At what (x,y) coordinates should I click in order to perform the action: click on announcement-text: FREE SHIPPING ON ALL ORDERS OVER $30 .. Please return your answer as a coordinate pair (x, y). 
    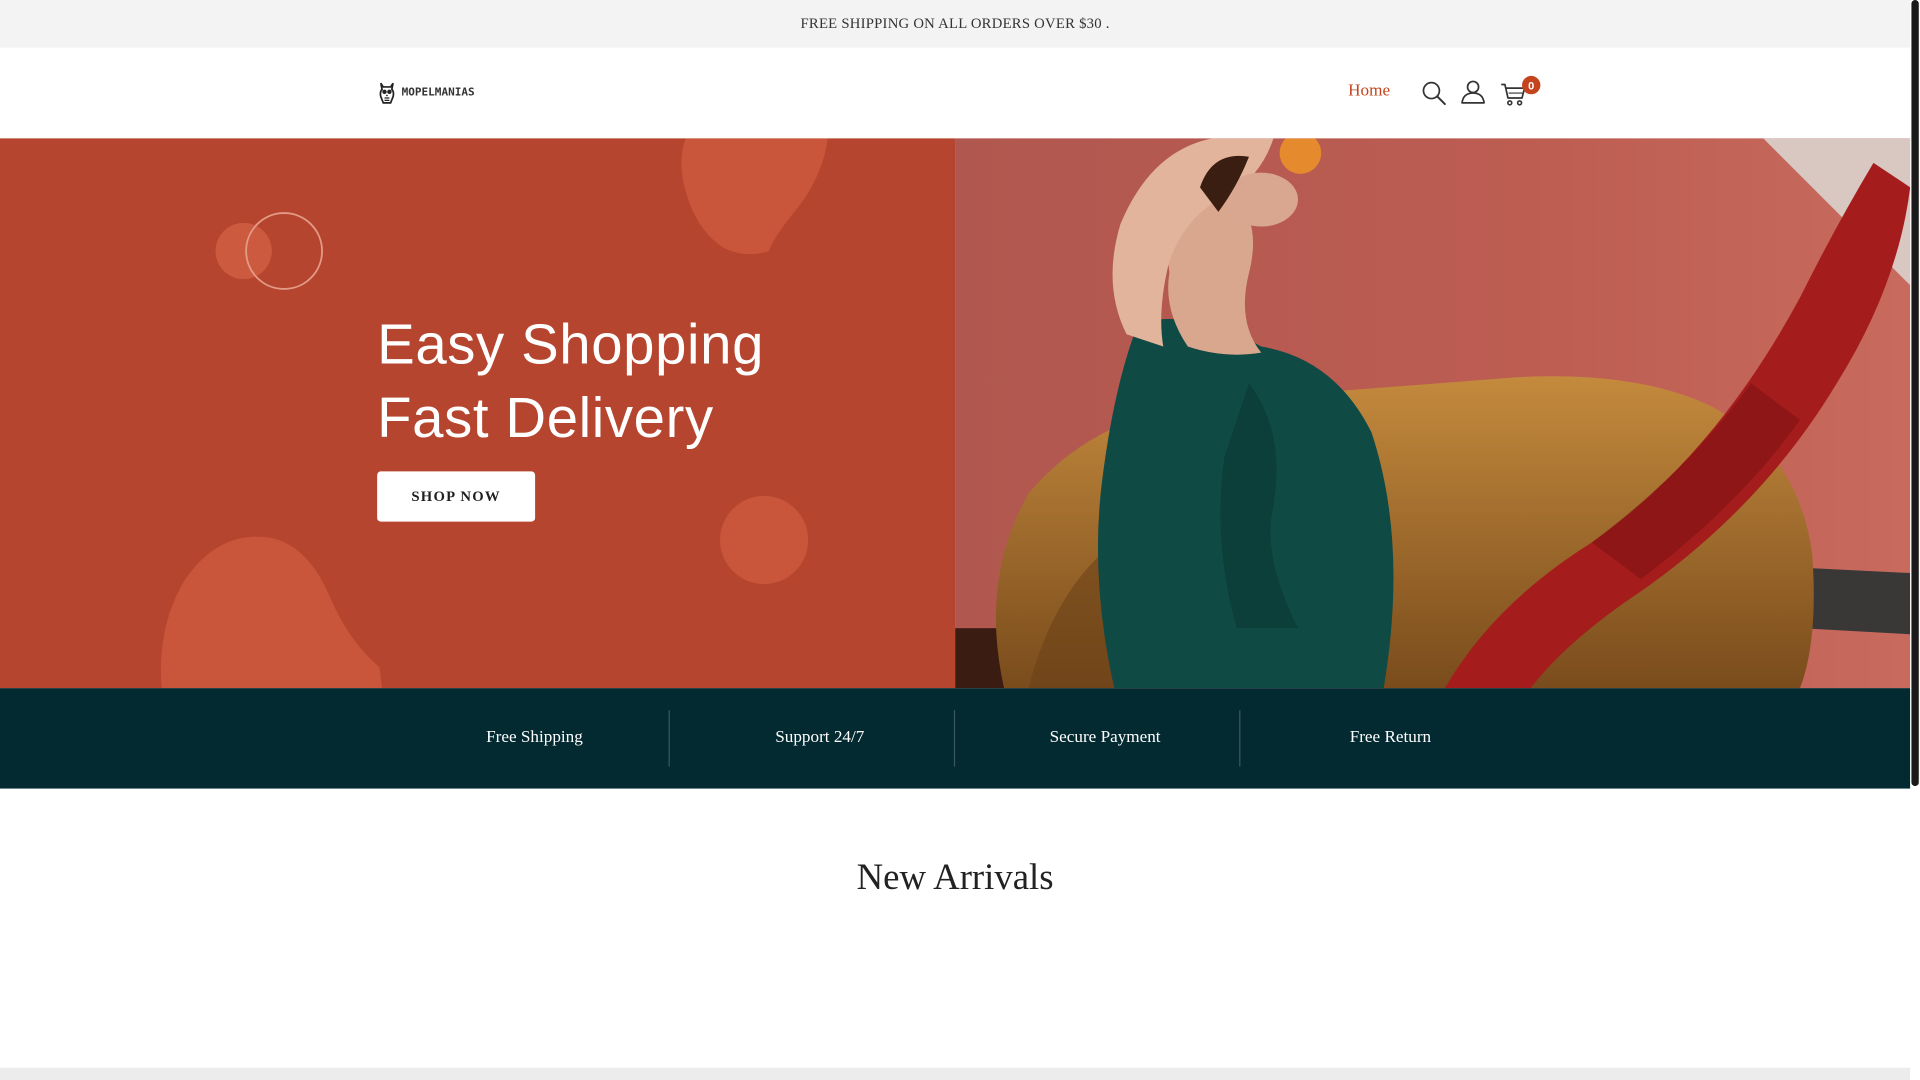
    Looking at the image, I should click on (955, 23).